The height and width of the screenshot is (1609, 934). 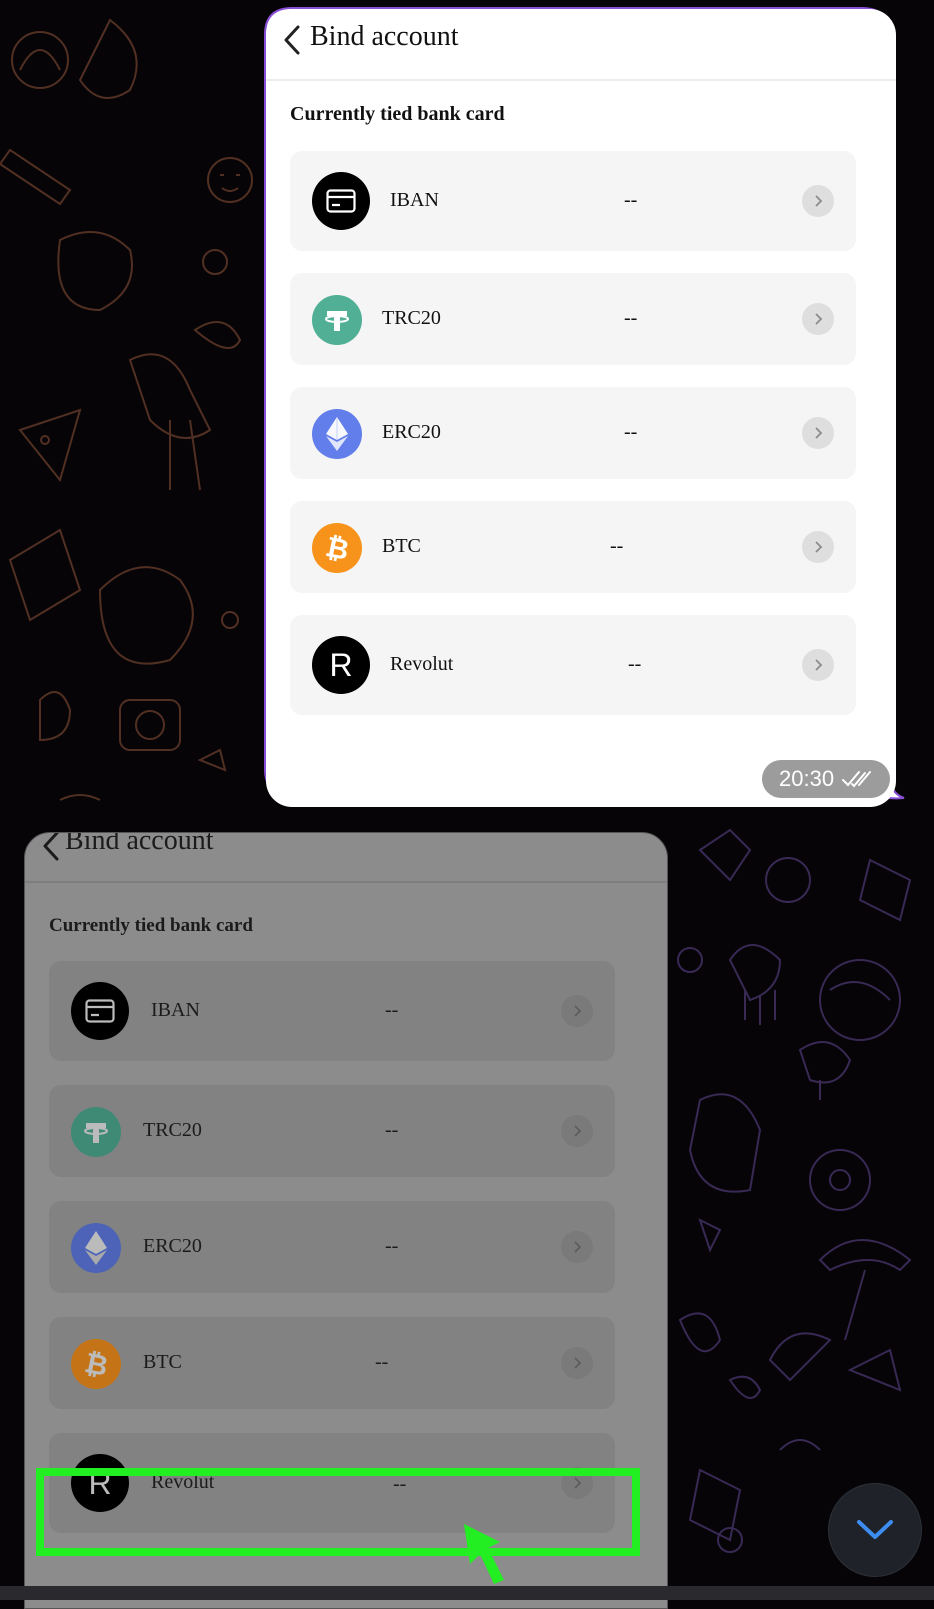 What do you see at coordinates (338, 1512) in the screenshot?
I see `highlight-box-revolut` at bounding box center [338, 1512].